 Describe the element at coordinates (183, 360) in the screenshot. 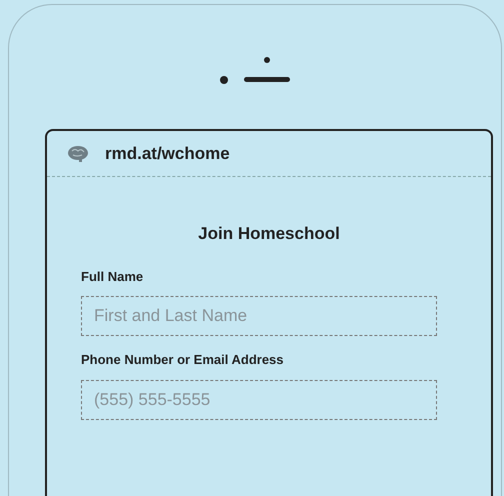

I see `field-label: Phone Number or Email Address` at that location.